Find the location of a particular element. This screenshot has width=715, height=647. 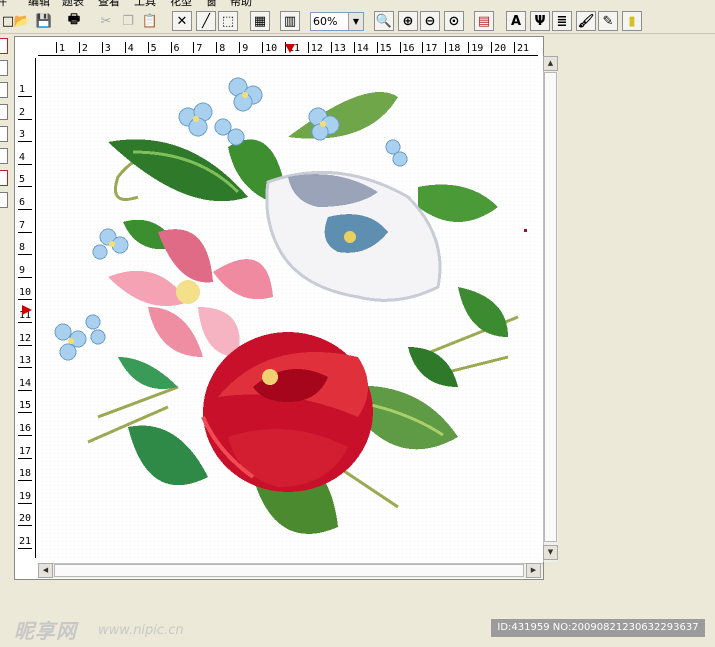

print-icon: 🖶 is located at coordinates (74, 21).